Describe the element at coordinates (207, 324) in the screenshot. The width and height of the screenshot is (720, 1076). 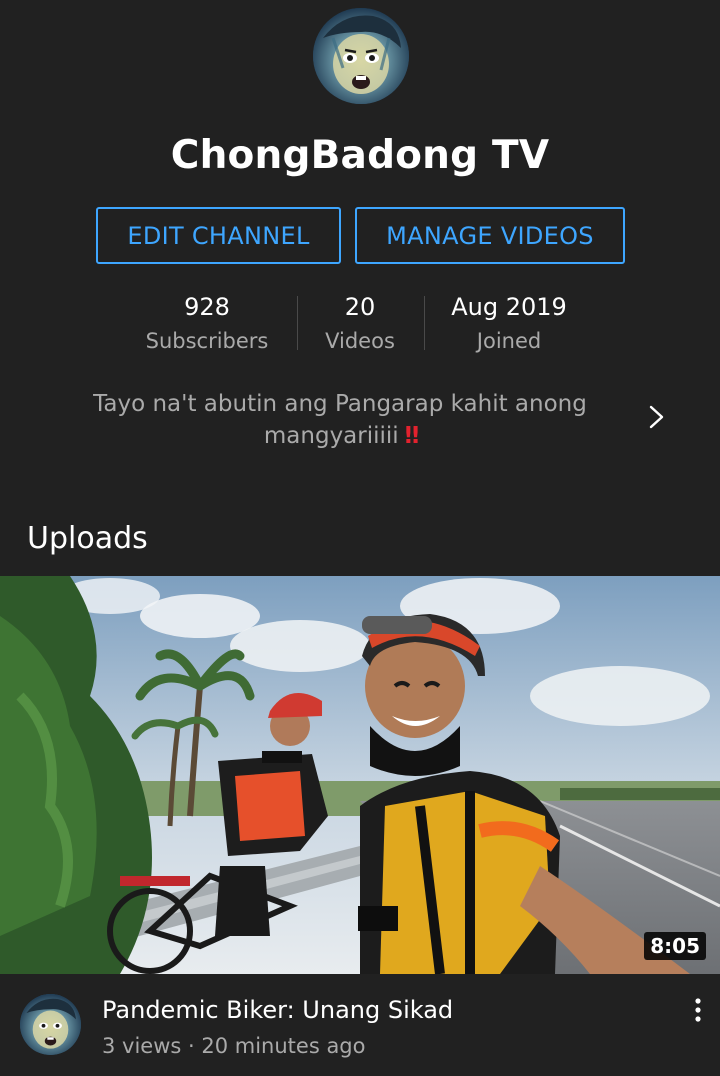
I see `stat-subscribers: 928 Subscribers` at that location.